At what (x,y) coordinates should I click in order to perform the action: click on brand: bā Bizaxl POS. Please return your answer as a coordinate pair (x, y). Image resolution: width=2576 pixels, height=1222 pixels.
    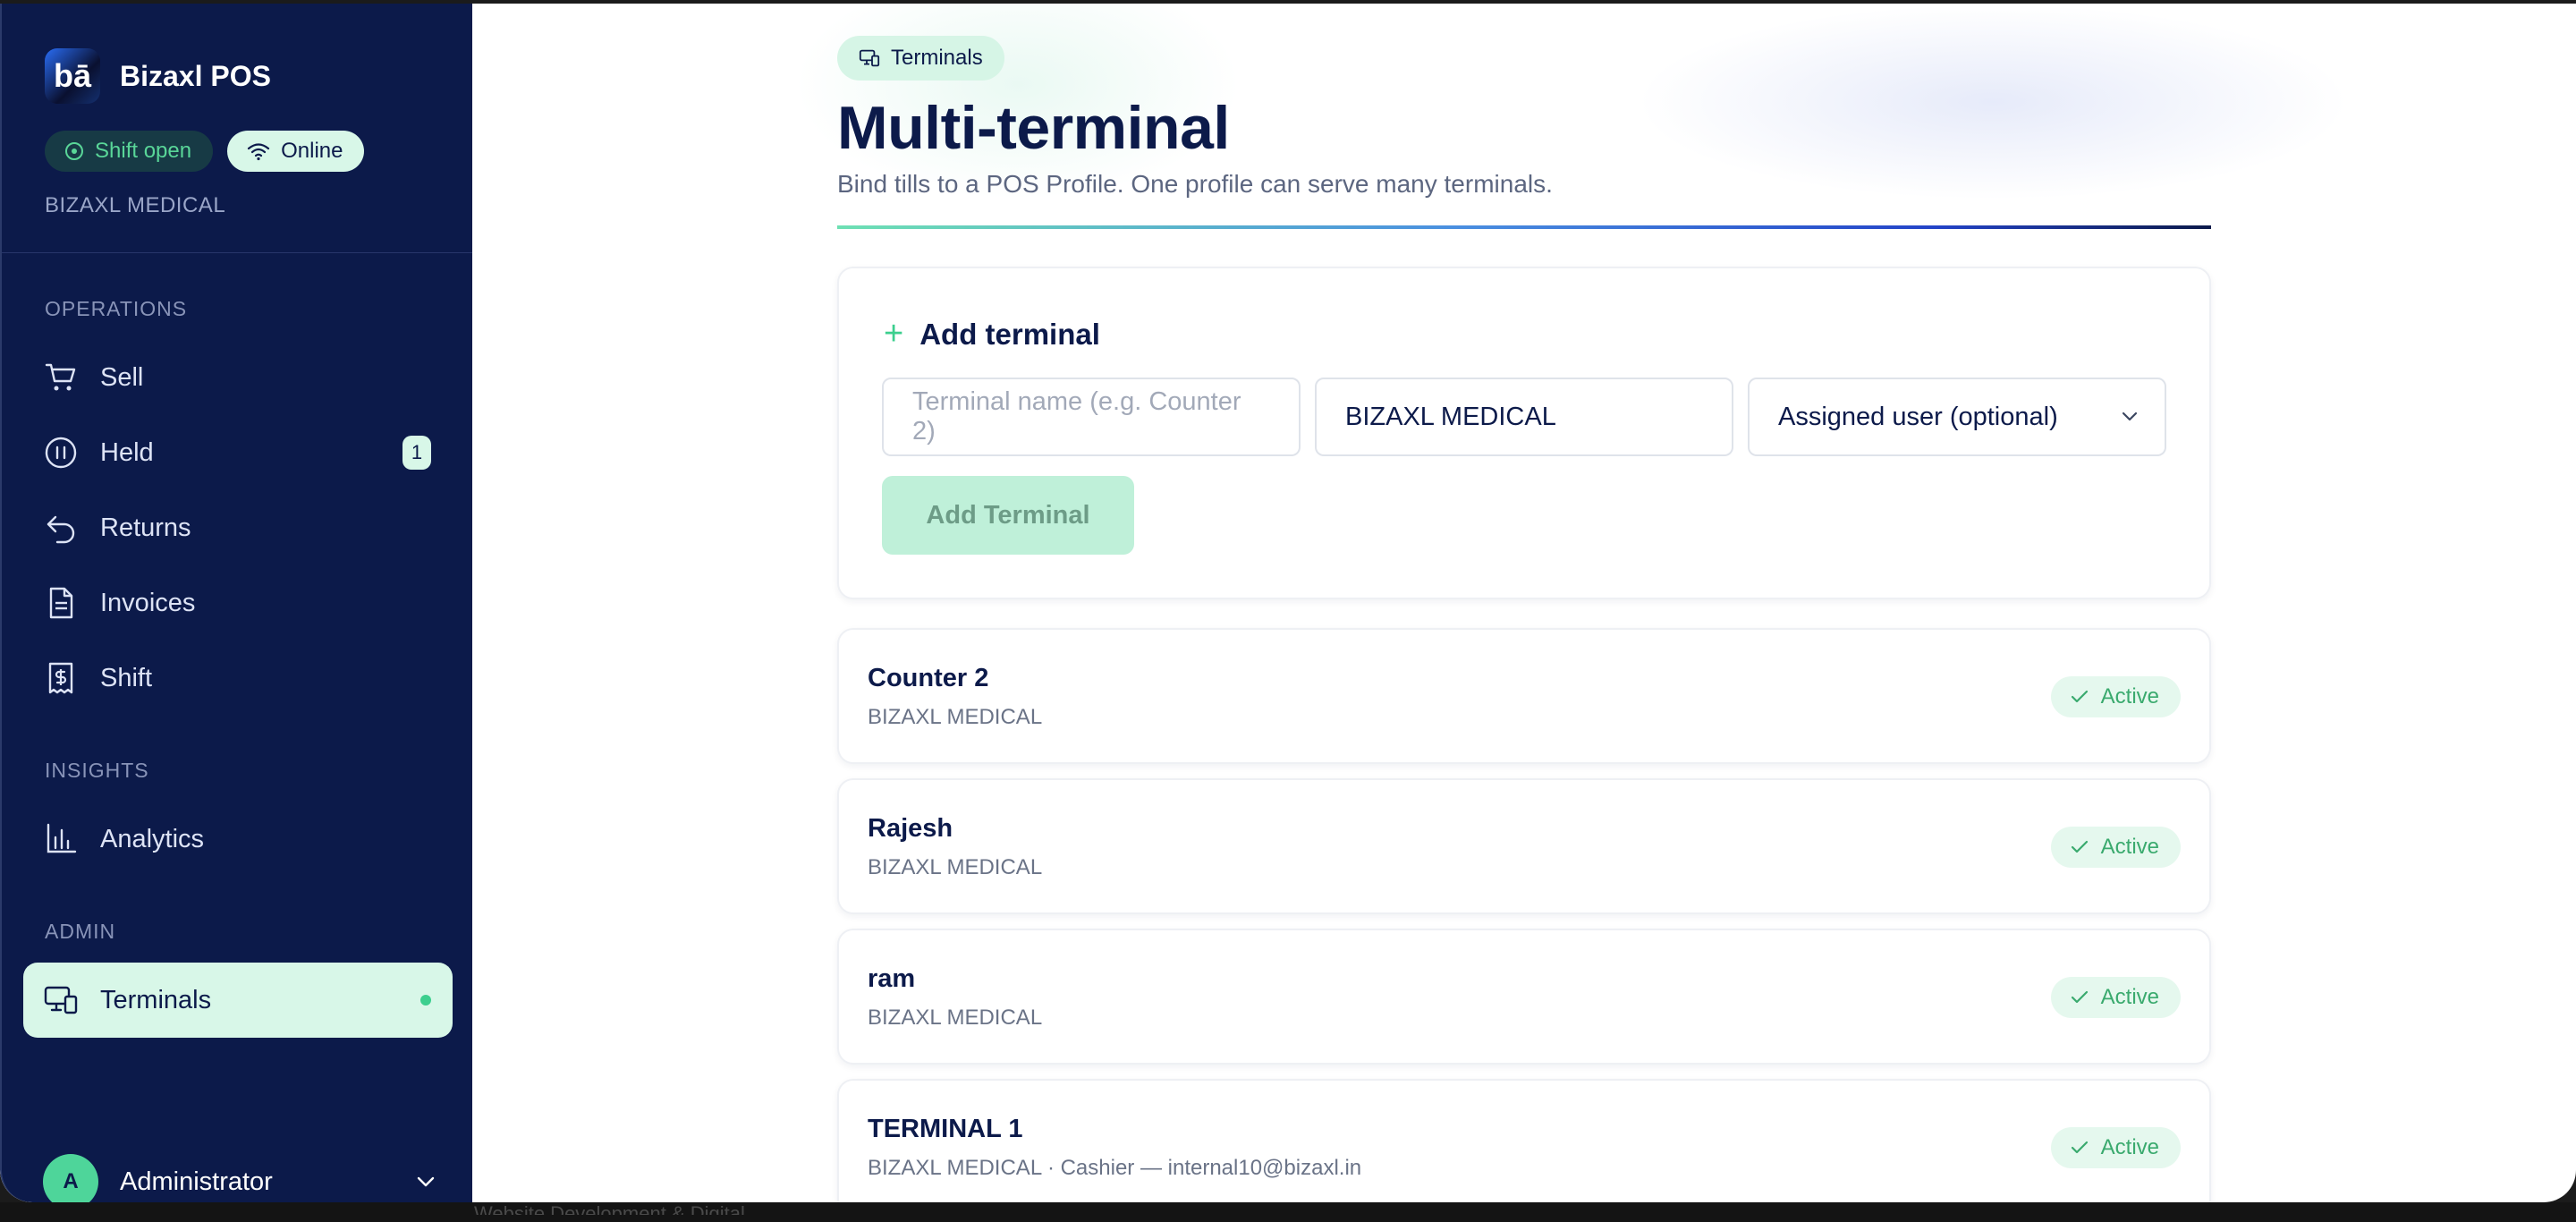
    Looking at the image, I should click on (158, 76).